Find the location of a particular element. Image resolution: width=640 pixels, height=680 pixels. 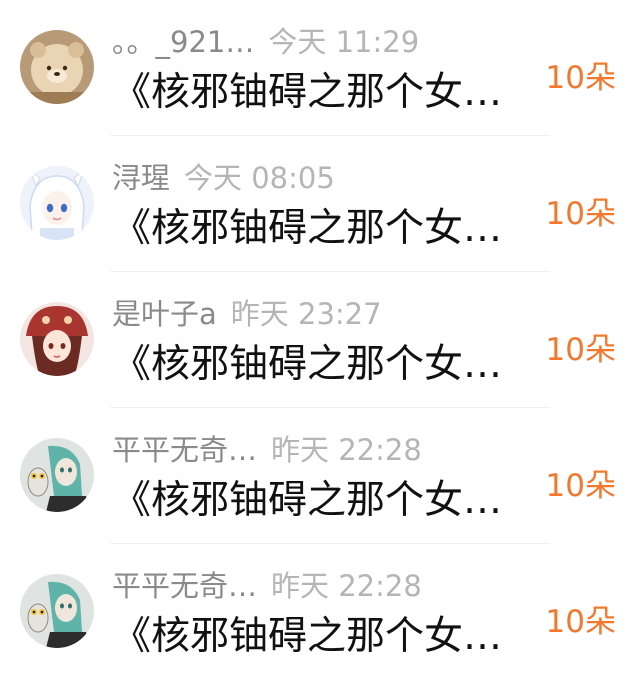

timestamp: 今天 11:29 is located at coordinates (344, 42).